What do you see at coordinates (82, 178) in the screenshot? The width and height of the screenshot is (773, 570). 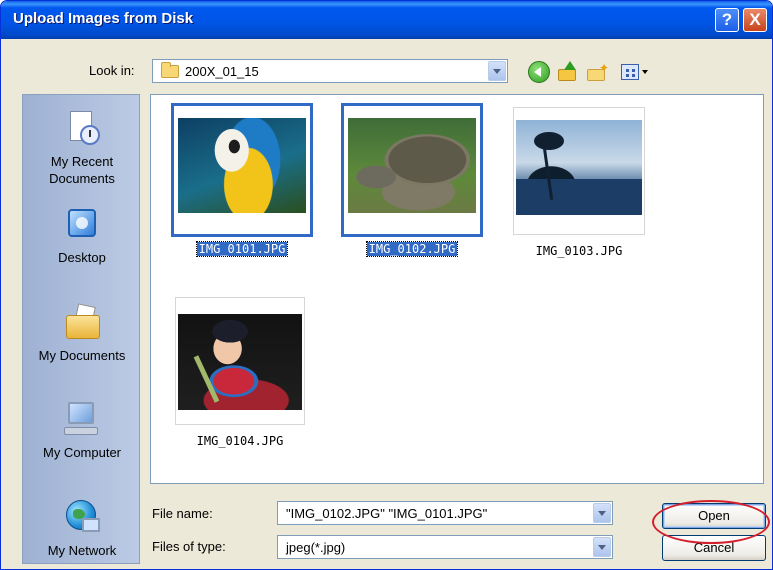 I see `place-label: Documents` at bounding box center [82, 178].